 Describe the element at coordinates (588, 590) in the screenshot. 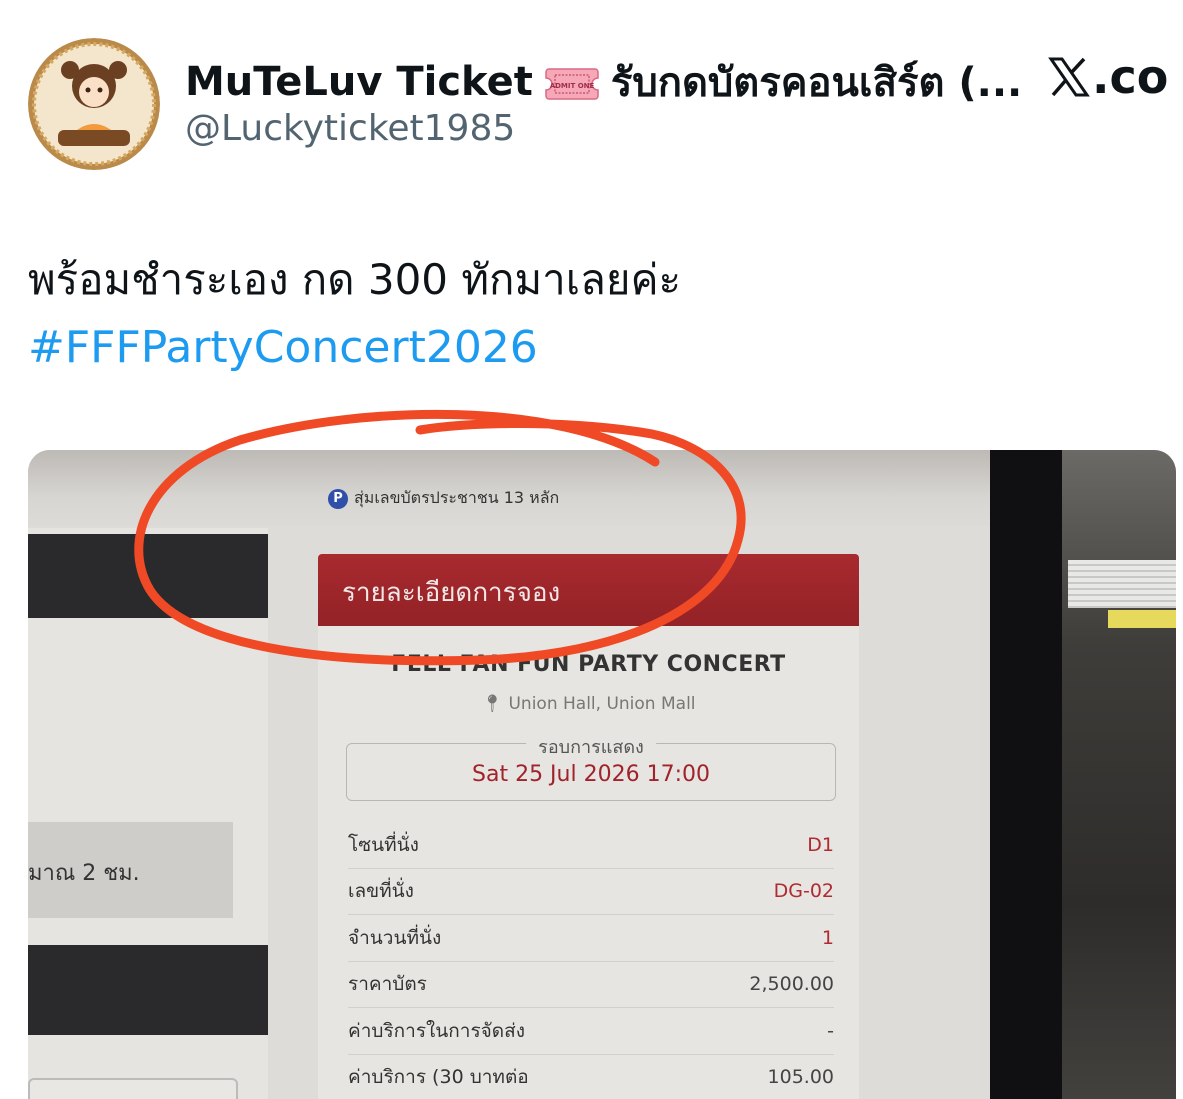

I see `booking-card-header: รายละเอียดการจอง` at that location.